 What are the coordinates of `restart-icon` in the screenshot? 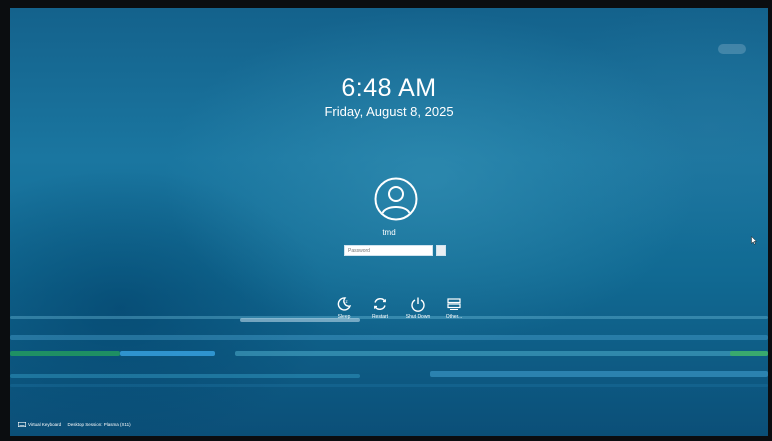 It's located at (380, 304).